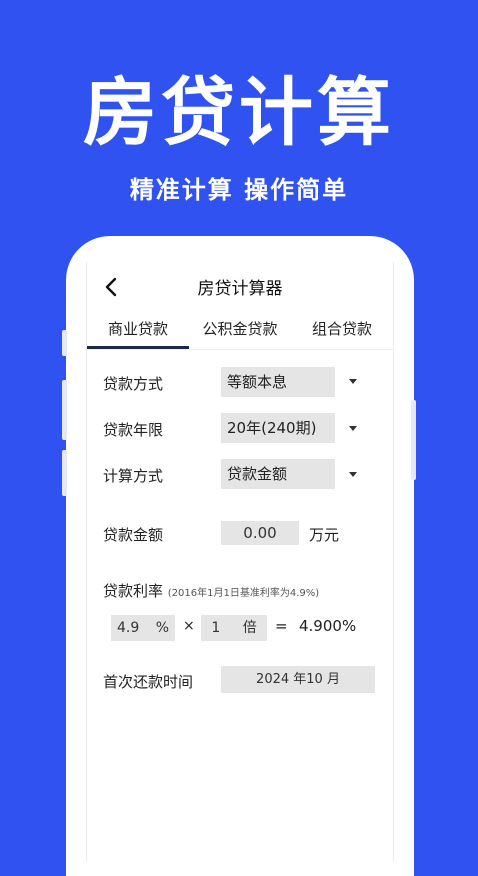  Describe the element at coordinates (342, 328) in the screenshot. I see `tab-combined-loan: 组合贷款` at that location.